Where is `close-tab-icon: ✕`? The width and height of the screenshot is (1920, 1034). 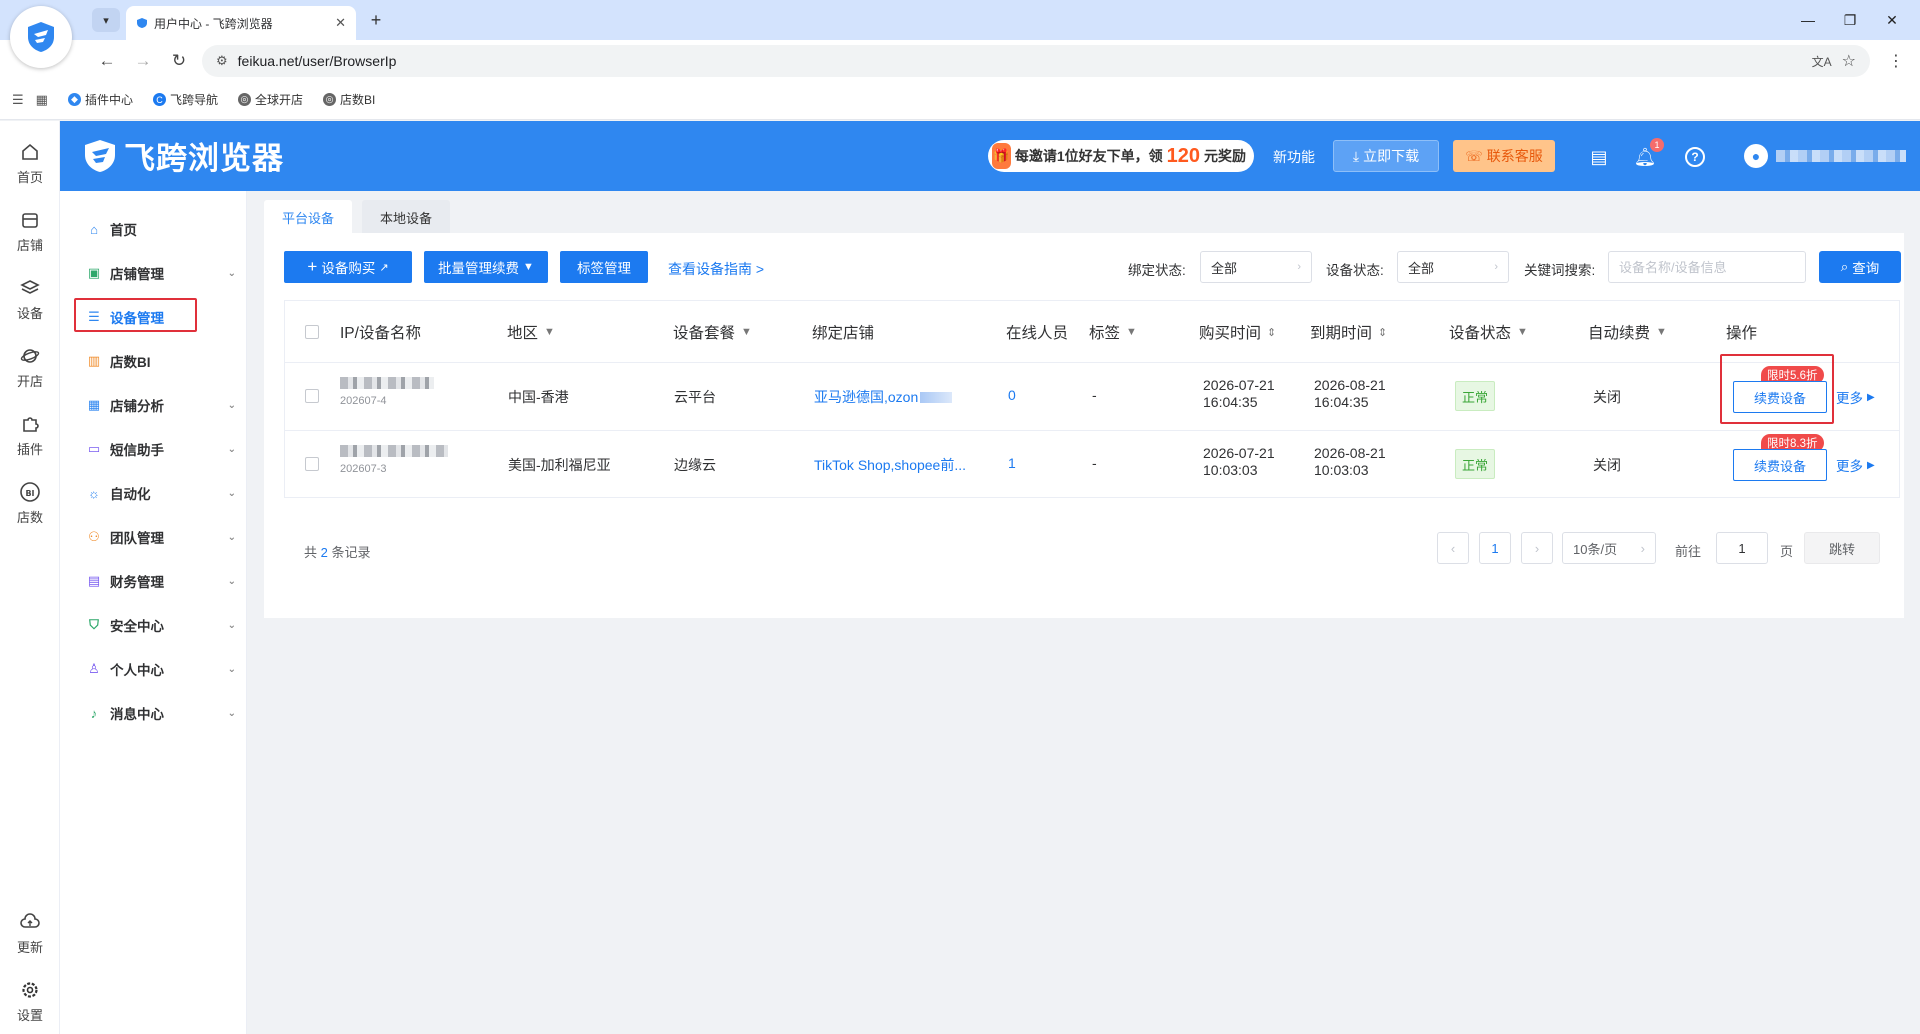 close-tab-icon: ✕ is located at coordinates (340, 23).